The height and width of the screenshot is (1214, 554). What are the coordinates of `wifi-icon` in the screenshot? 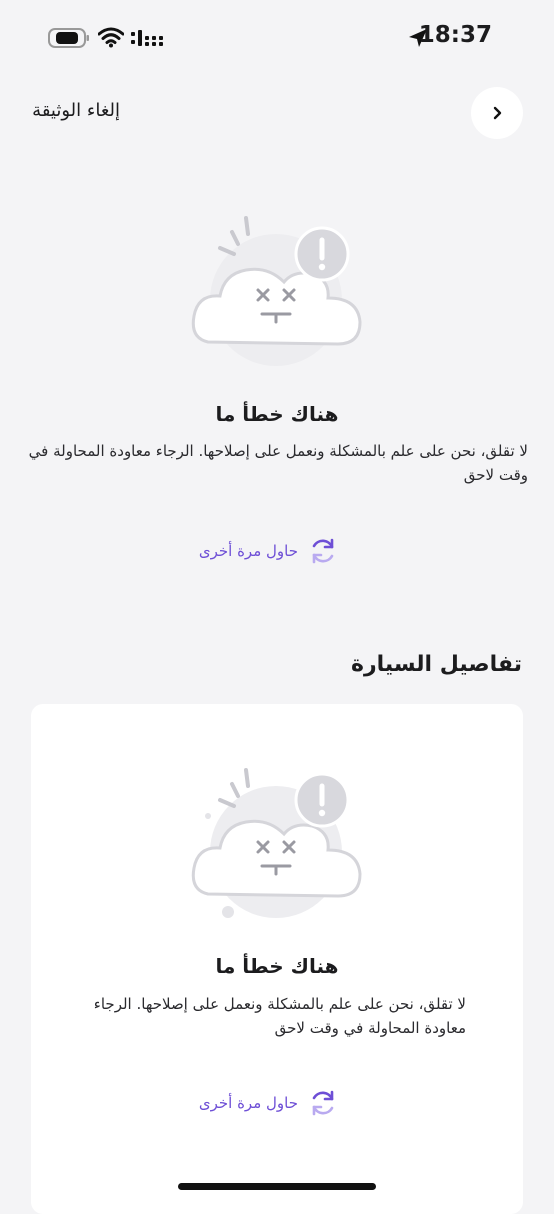 It's located at (111, 37).